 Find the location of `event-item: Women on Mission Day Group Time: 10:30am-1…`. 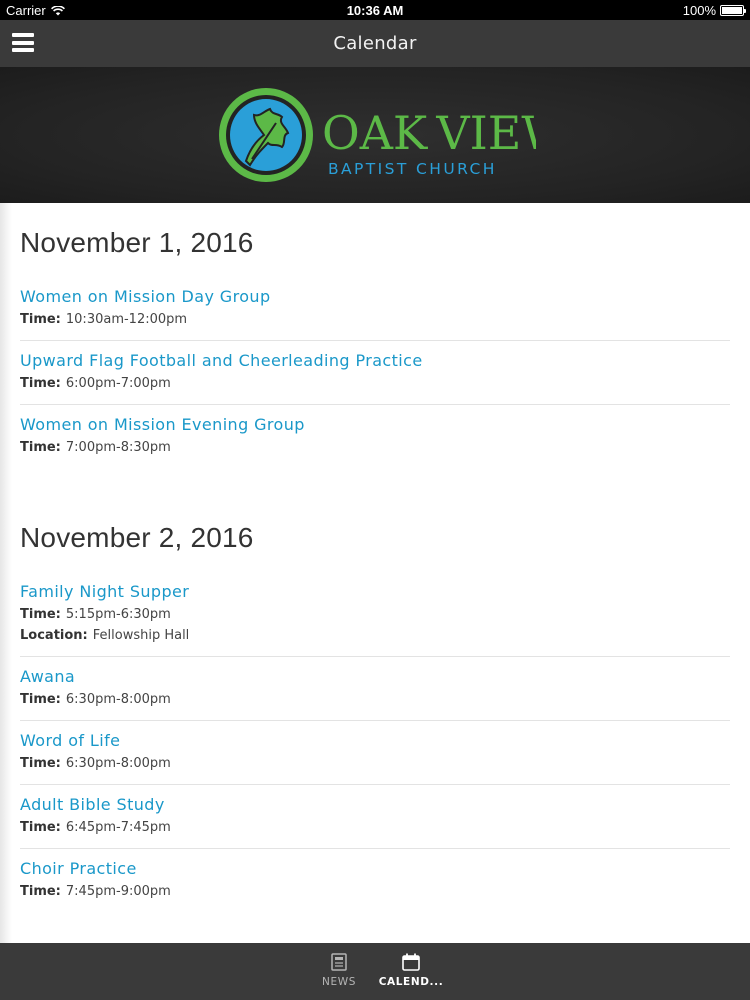

event-item: Women on Mission Day Group Time: 10:30am-1… is located at coordinates (375, 309).